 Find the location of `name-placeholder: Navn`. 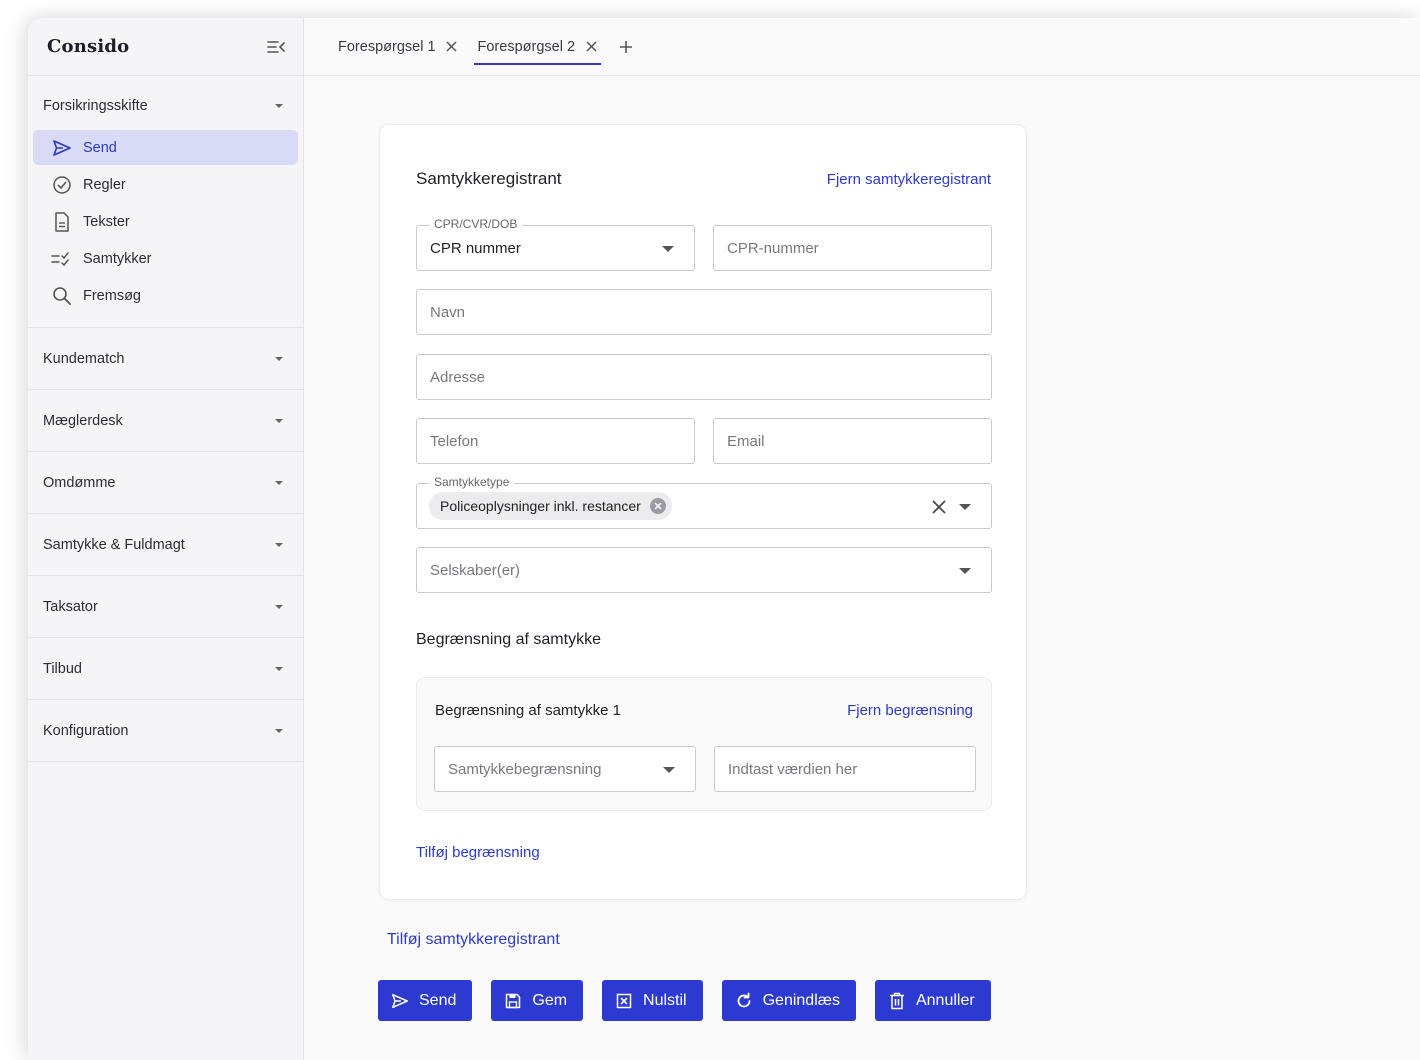

name-placeholder: Navn is located at coordinates (448, 312).